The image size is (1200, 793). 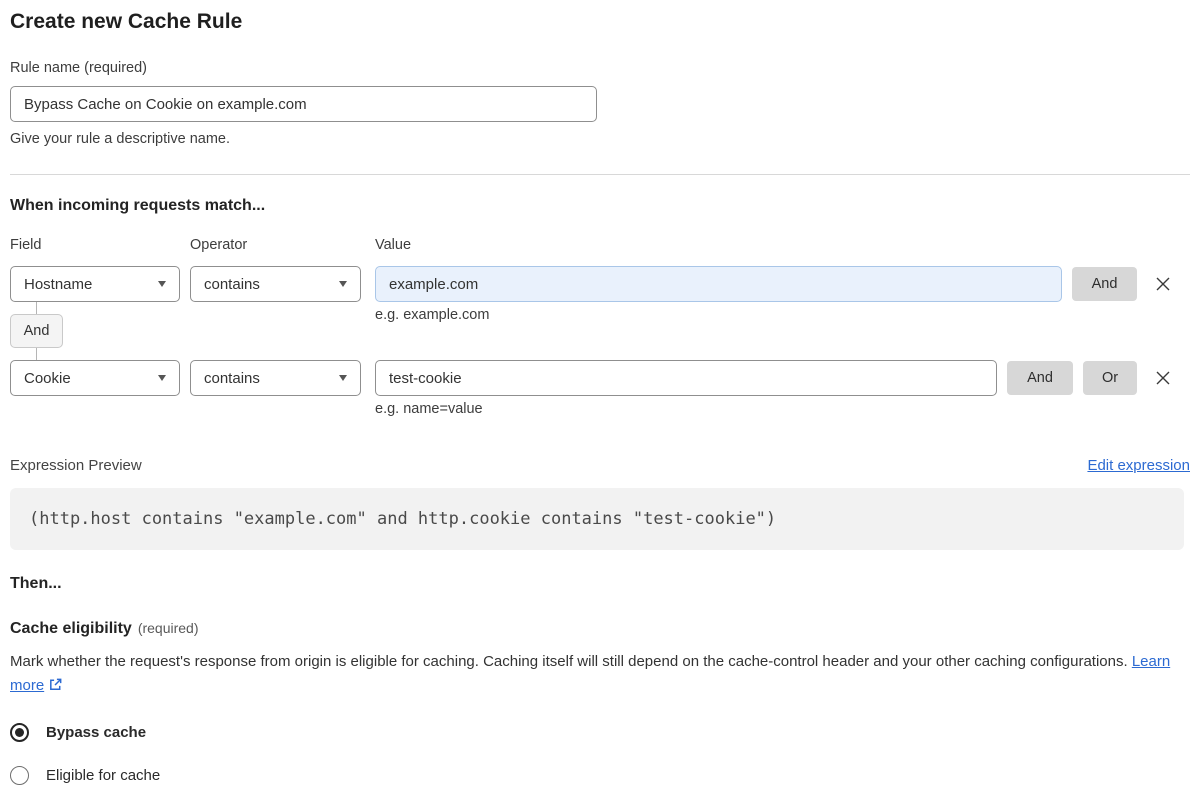 I want to click on value-helper-row2: e.g. name=value, so click(x=429, y=409).